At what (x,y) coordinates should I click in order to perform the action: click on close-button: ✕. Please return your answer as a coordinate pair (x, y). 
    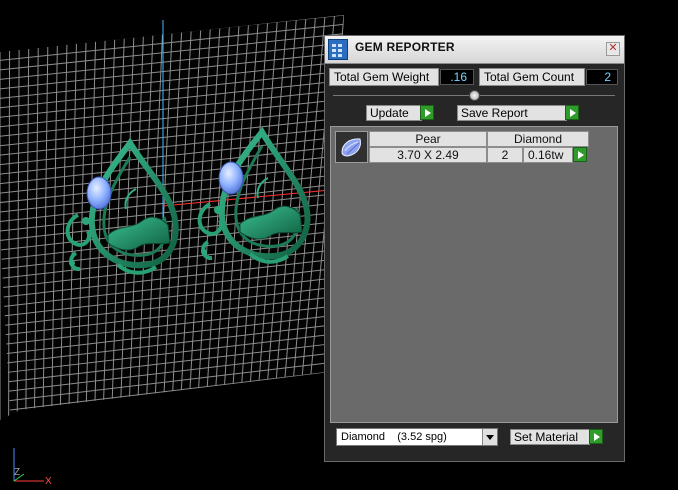
    Looking at the image, I should click on (613, 49).